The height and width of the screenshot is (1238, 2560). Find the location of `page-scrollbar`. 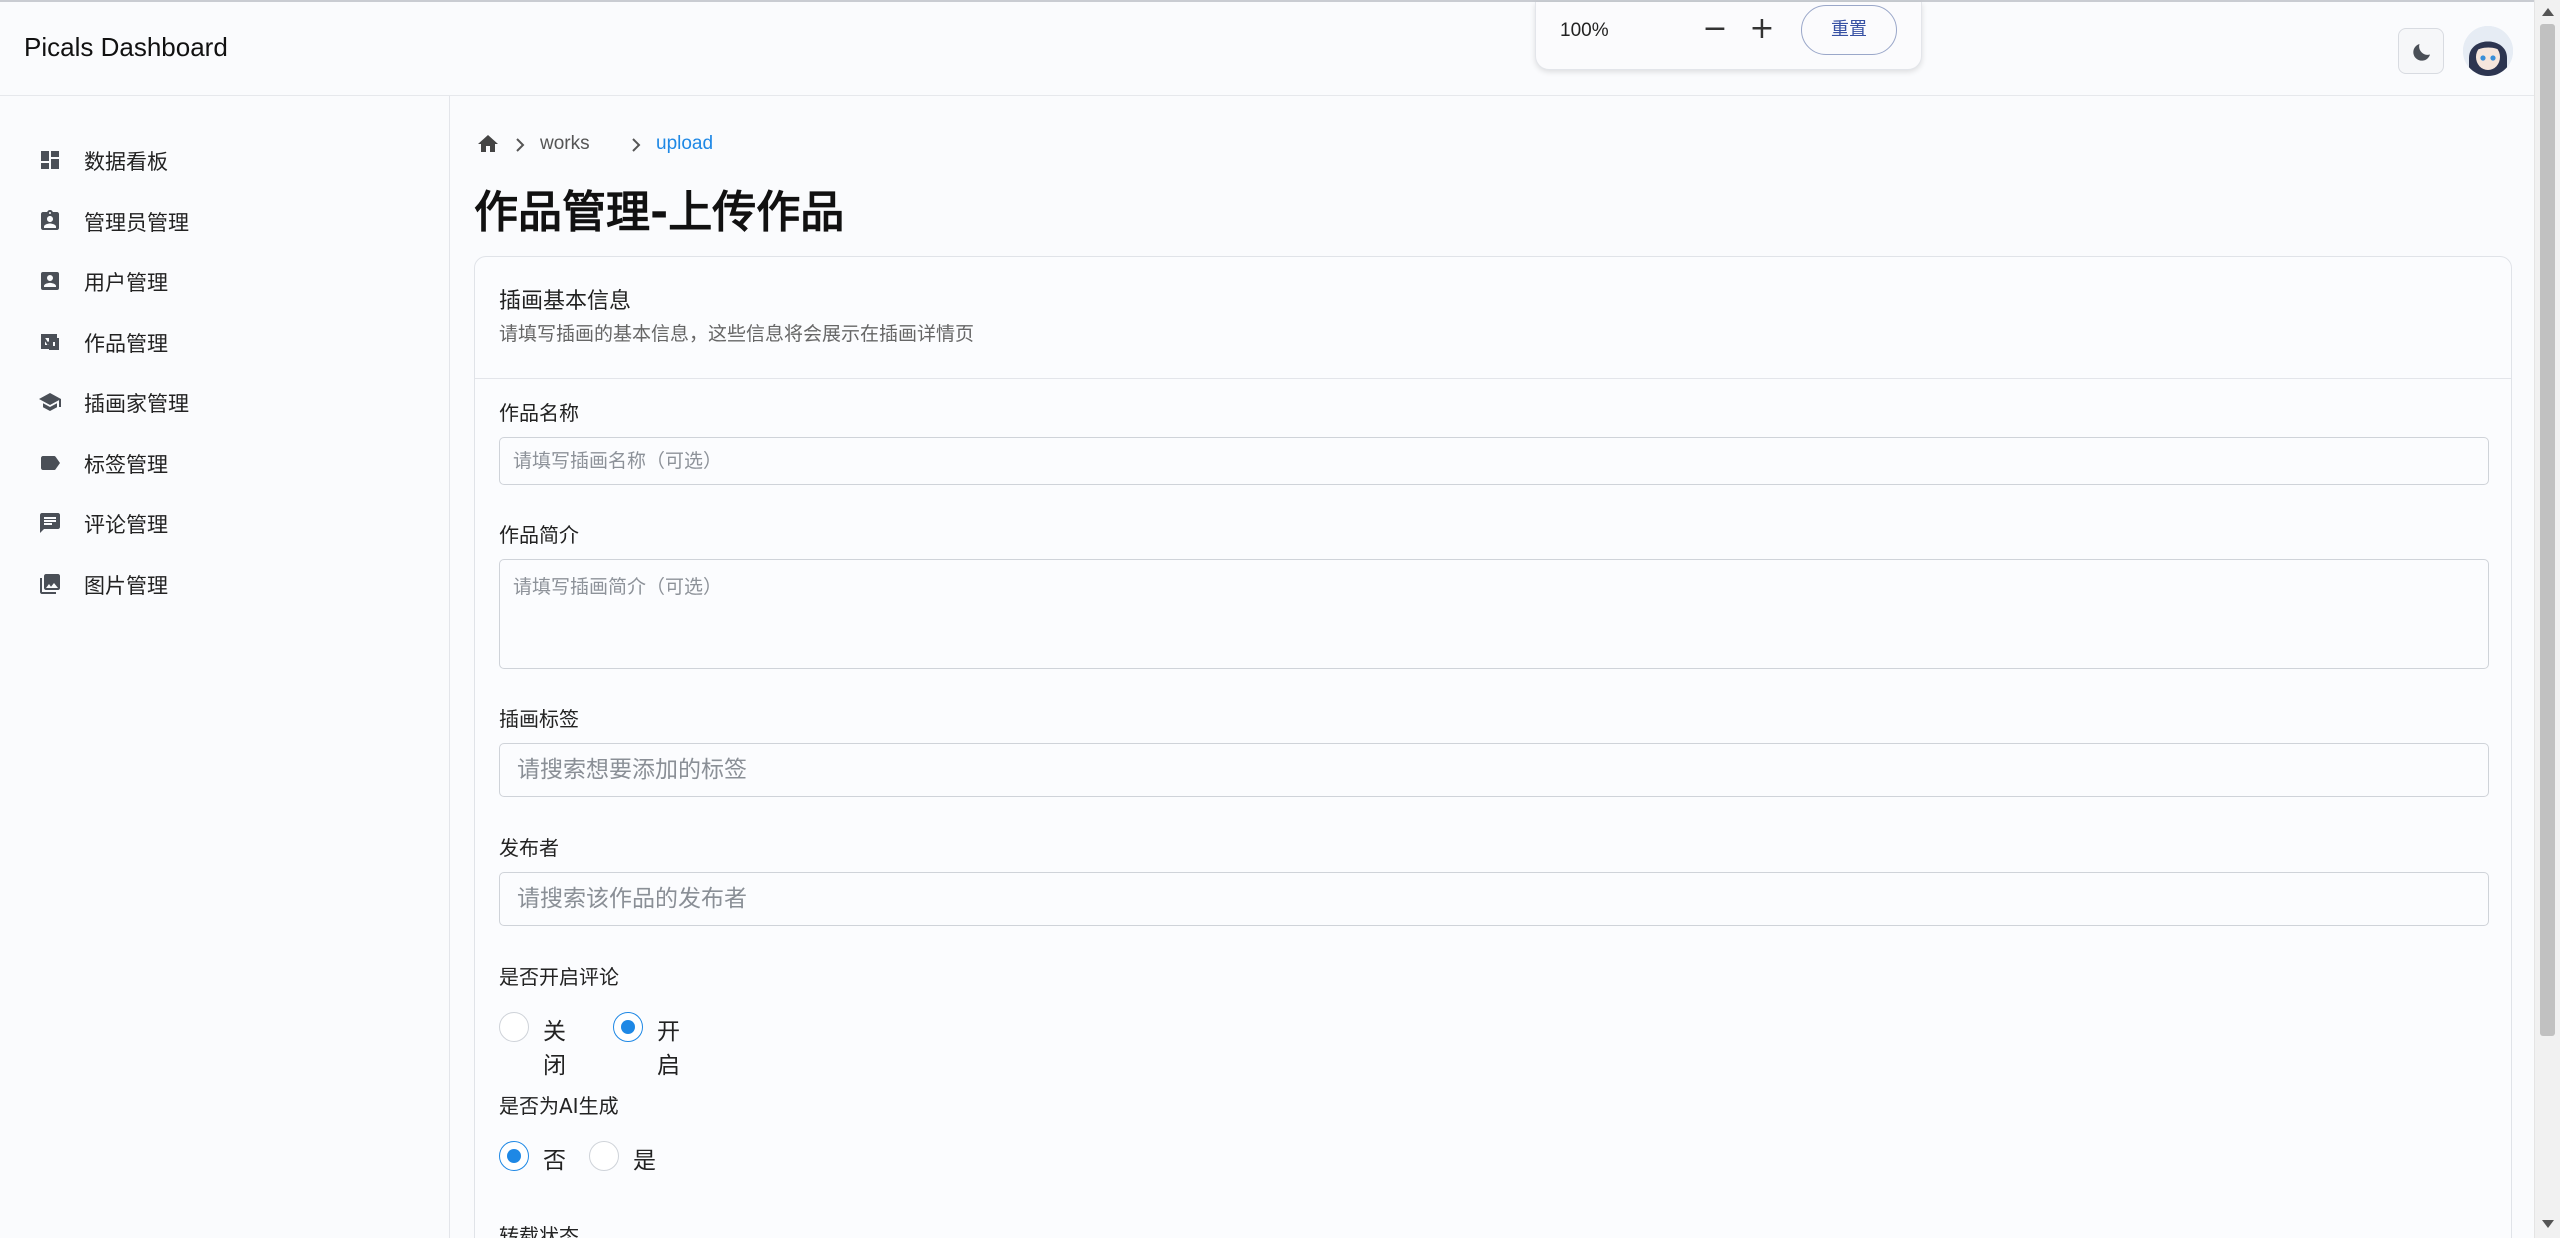

page-scrollbar is located at coordinates (2547, 619).